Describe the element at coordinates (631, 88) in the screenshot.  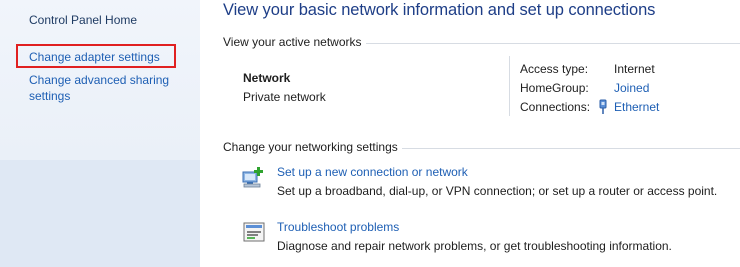
I see `homegroup-link: Joined` at that location.